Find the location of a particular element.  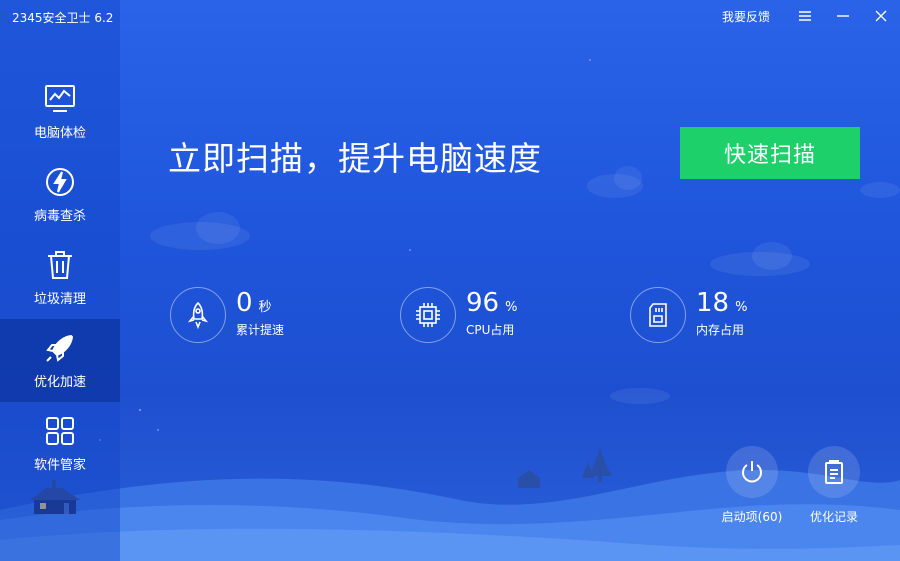

memory-card-icon is located at coordinates (658, 315).